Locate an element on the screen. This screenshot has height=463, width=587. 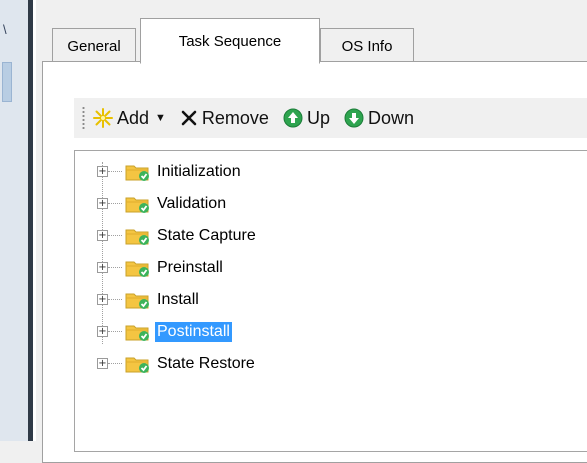
tree-item: + Validation is located at coordinates (325, 204).